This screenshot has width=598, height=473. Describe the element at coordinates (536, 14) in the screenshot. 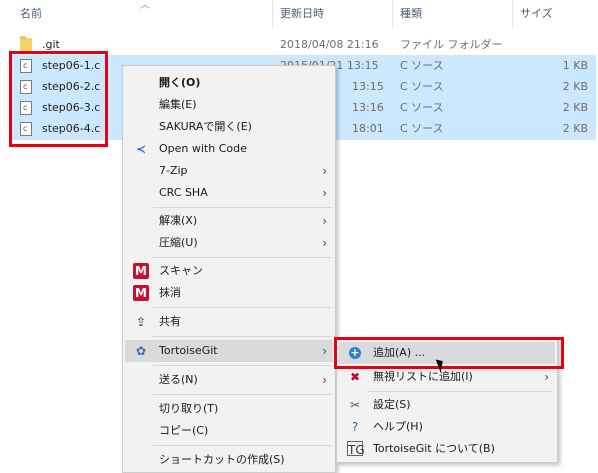

I see `column-size-header: サイズ` at that location.